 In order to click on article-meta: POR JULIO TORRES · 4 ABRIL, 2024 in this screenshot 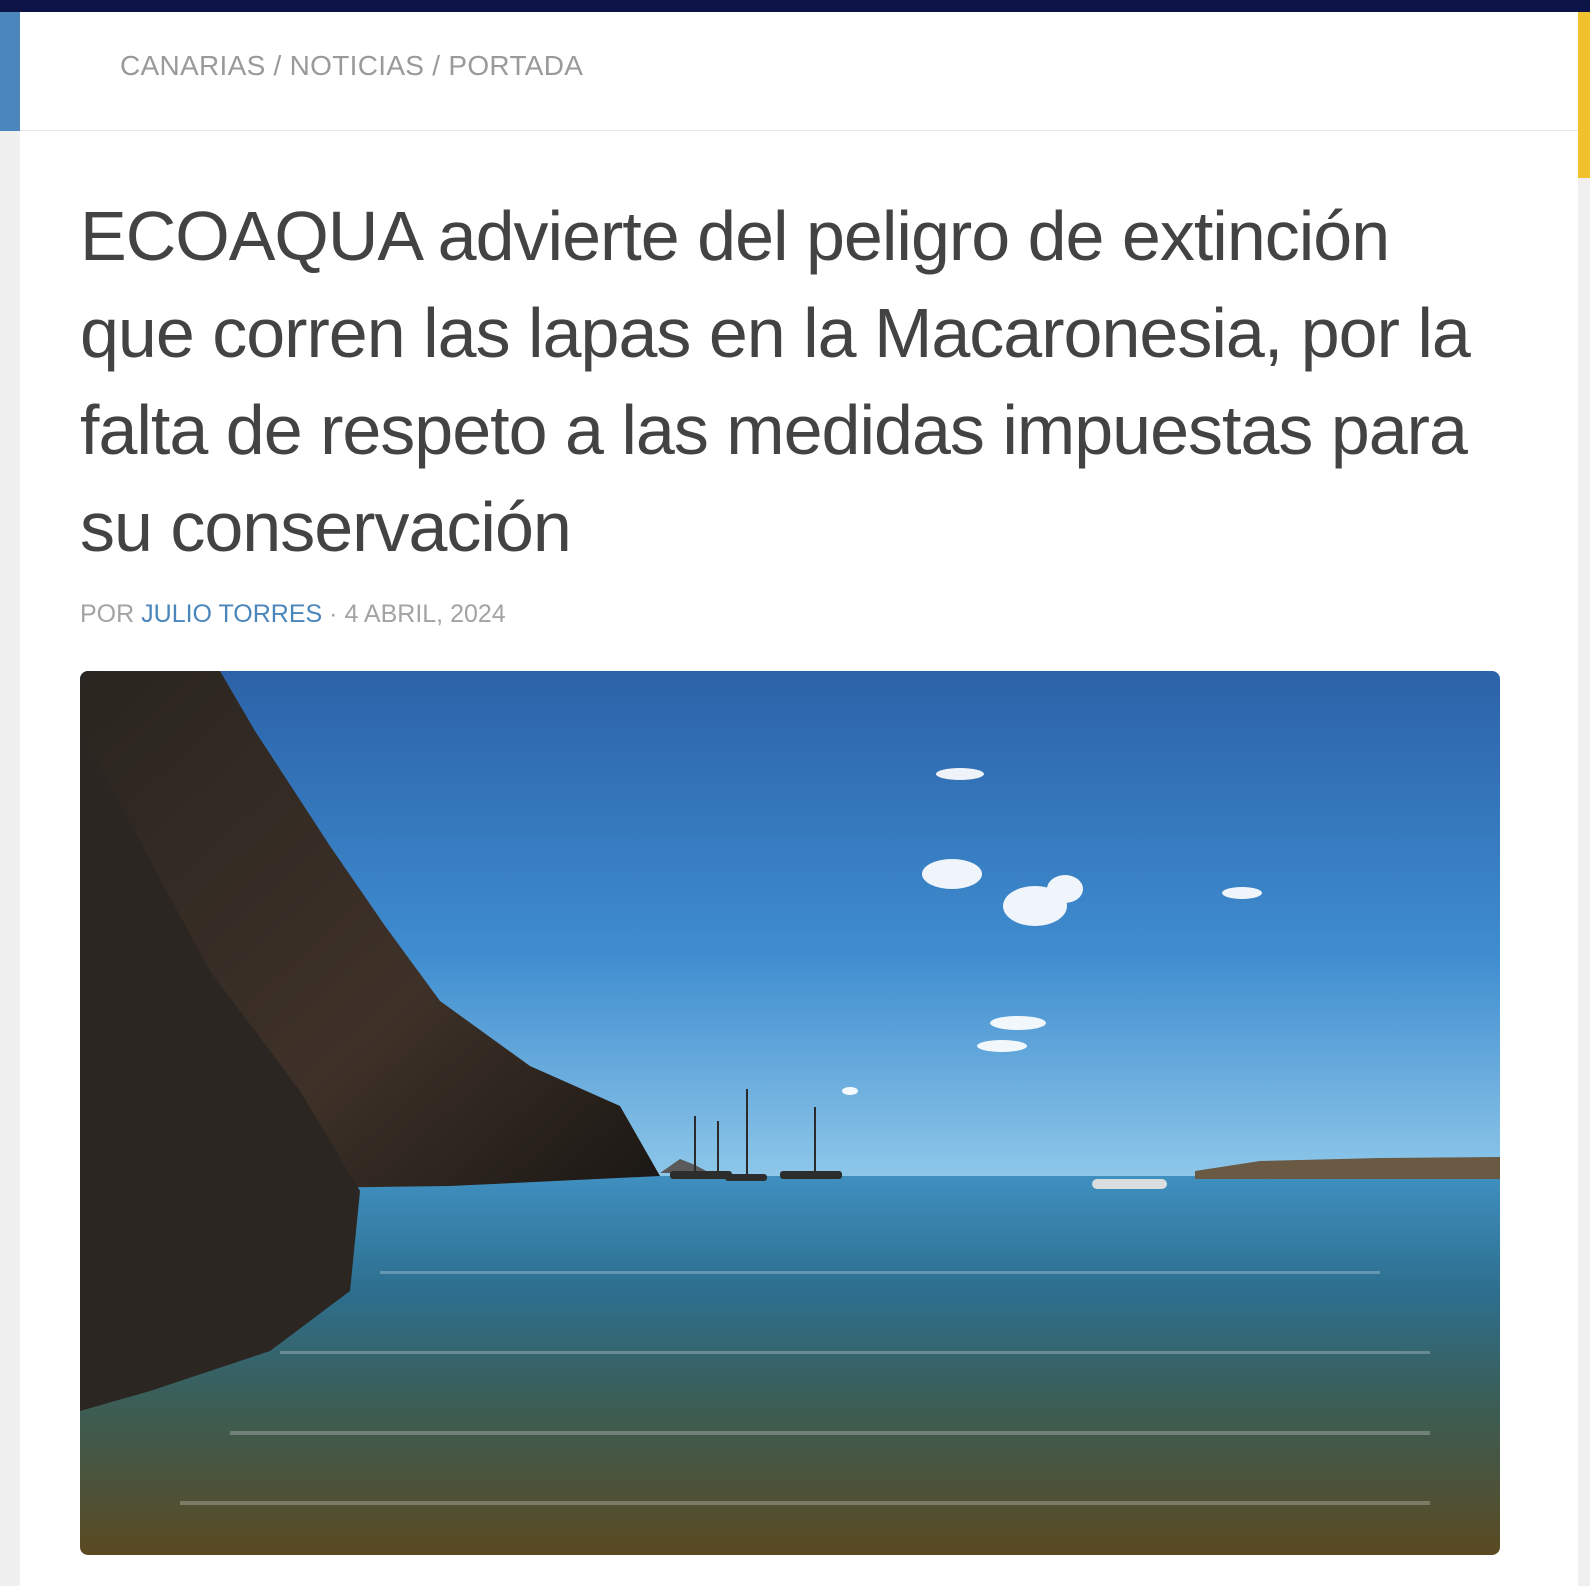, I will do `click(293, 614)`.